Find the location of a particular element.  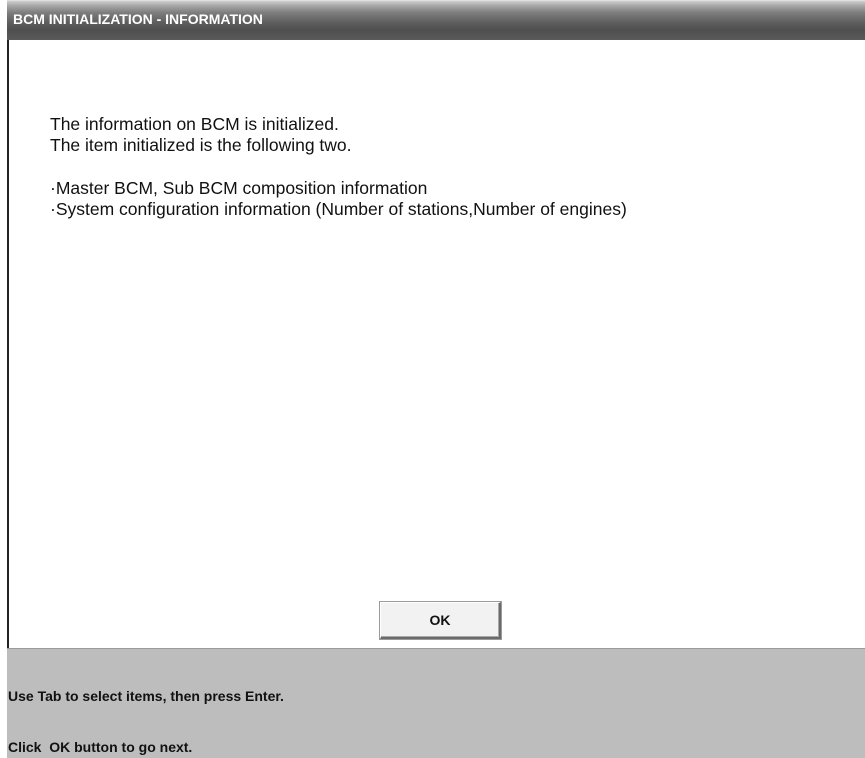

message-line-1: The information on BCM is initialized. is located at coordinates (194, 124).